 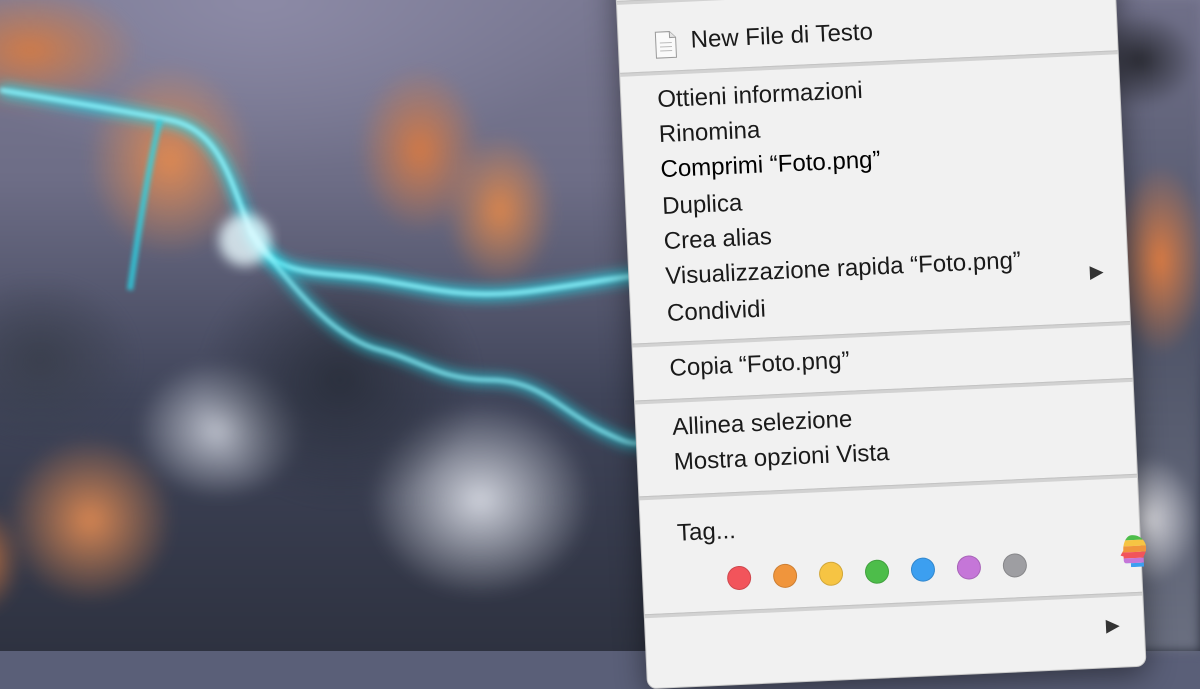 I want to click on tag-color-purple, so click(x=969, y=567).